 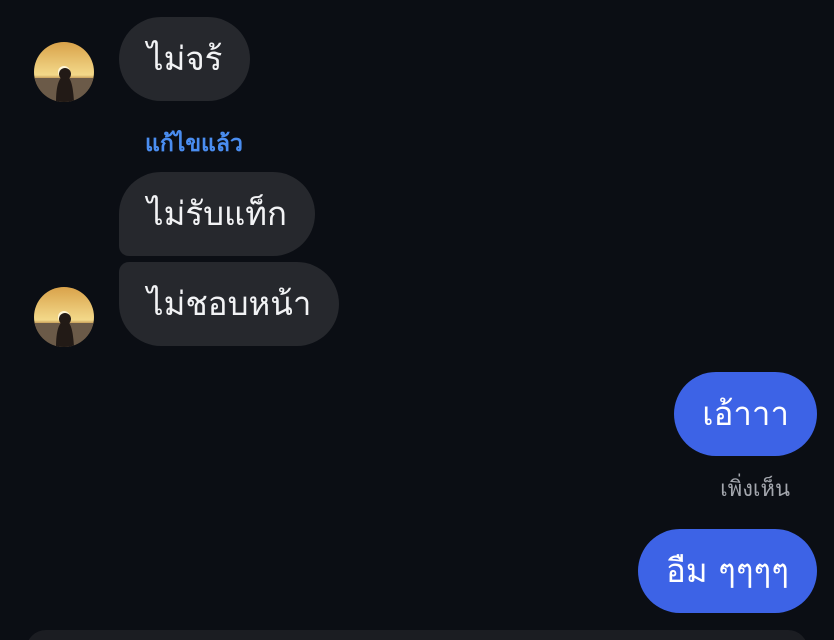 I want to click on edited-label: แก้ไขแล้ว, so click(x=194, y=144).